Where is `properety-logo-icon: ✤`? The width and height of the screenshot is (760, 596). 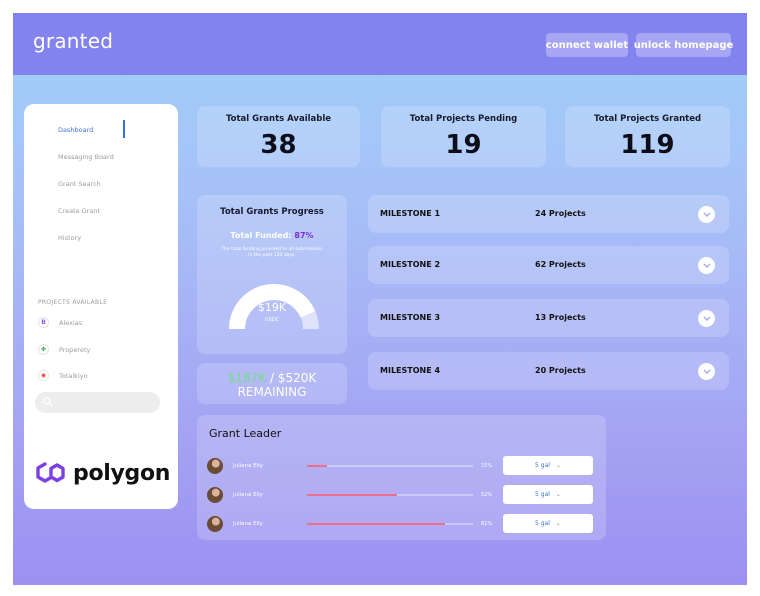
properety-logo-icon: ✤ is located at coordinates (43, 349).